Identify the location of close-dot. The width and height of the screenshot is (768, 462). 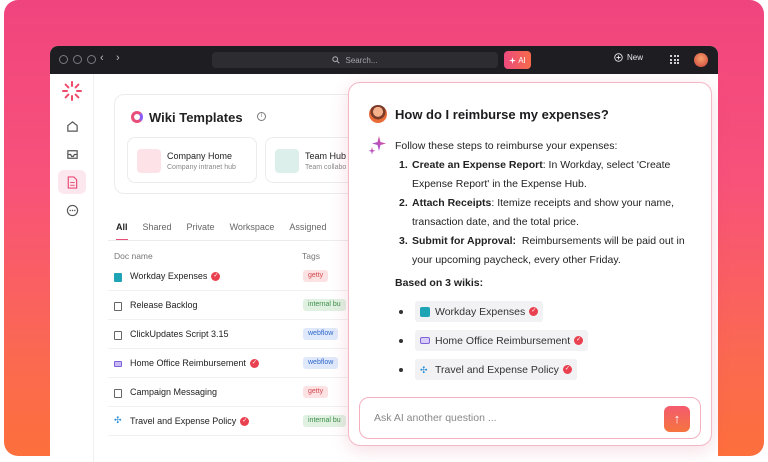
(63, 59).